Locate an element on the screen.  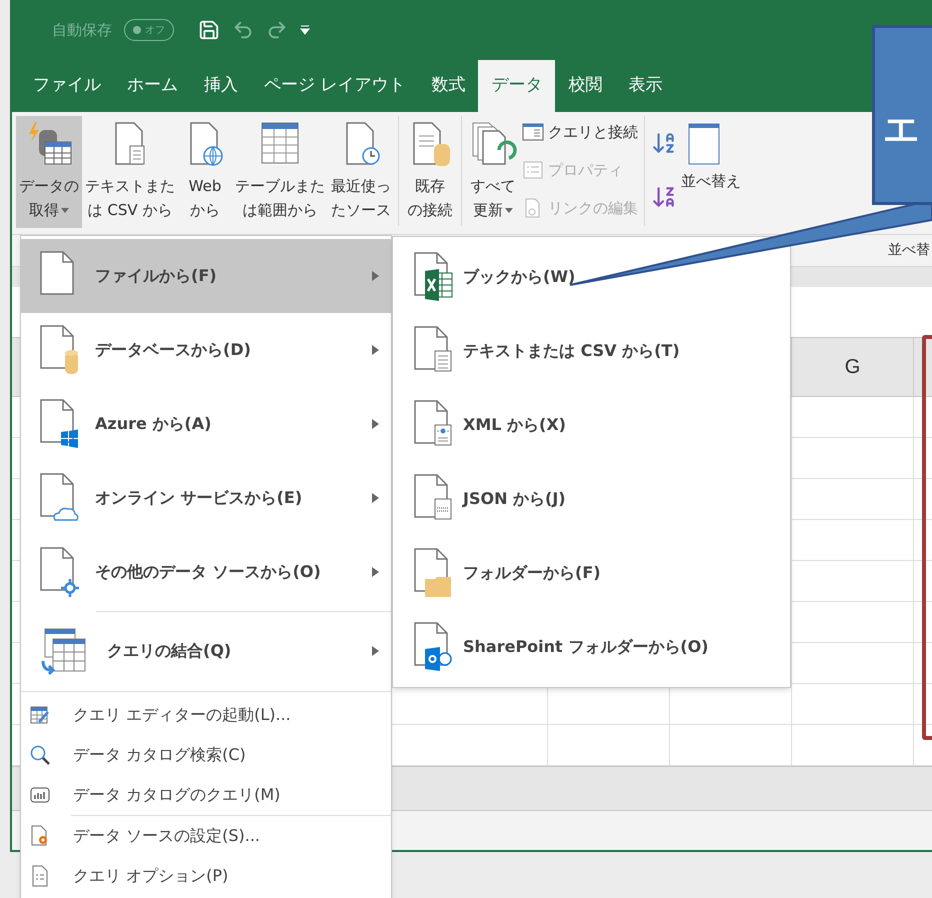
folder-icon is located at coordinates (433, 573).